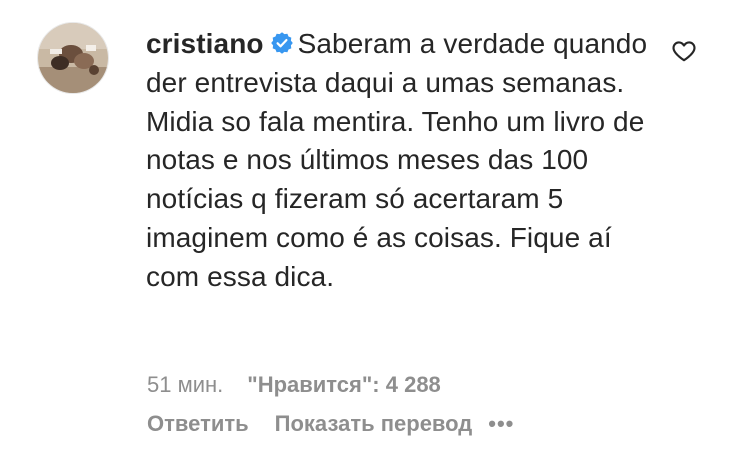 This screenshot has width=730, height=467. I want to click on show-translation-button: Показать перевод, so click(374, 423).